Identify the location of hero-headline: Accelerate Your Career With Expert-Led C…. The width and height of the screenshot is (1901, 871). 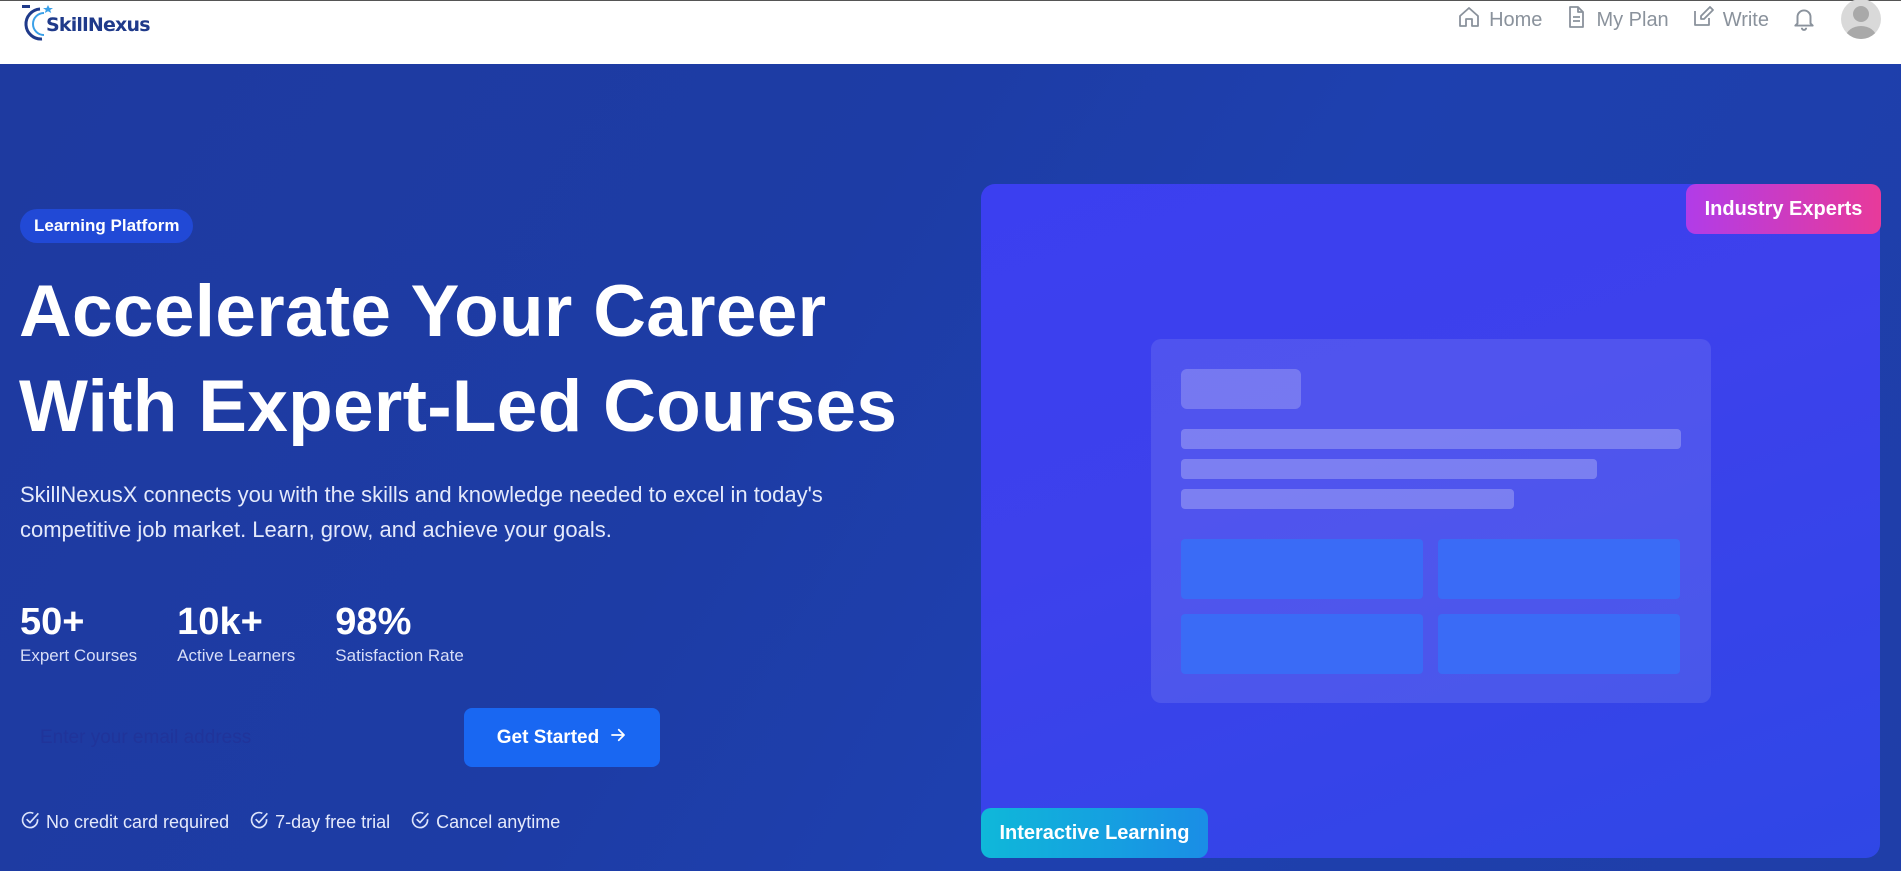
(469, 359).